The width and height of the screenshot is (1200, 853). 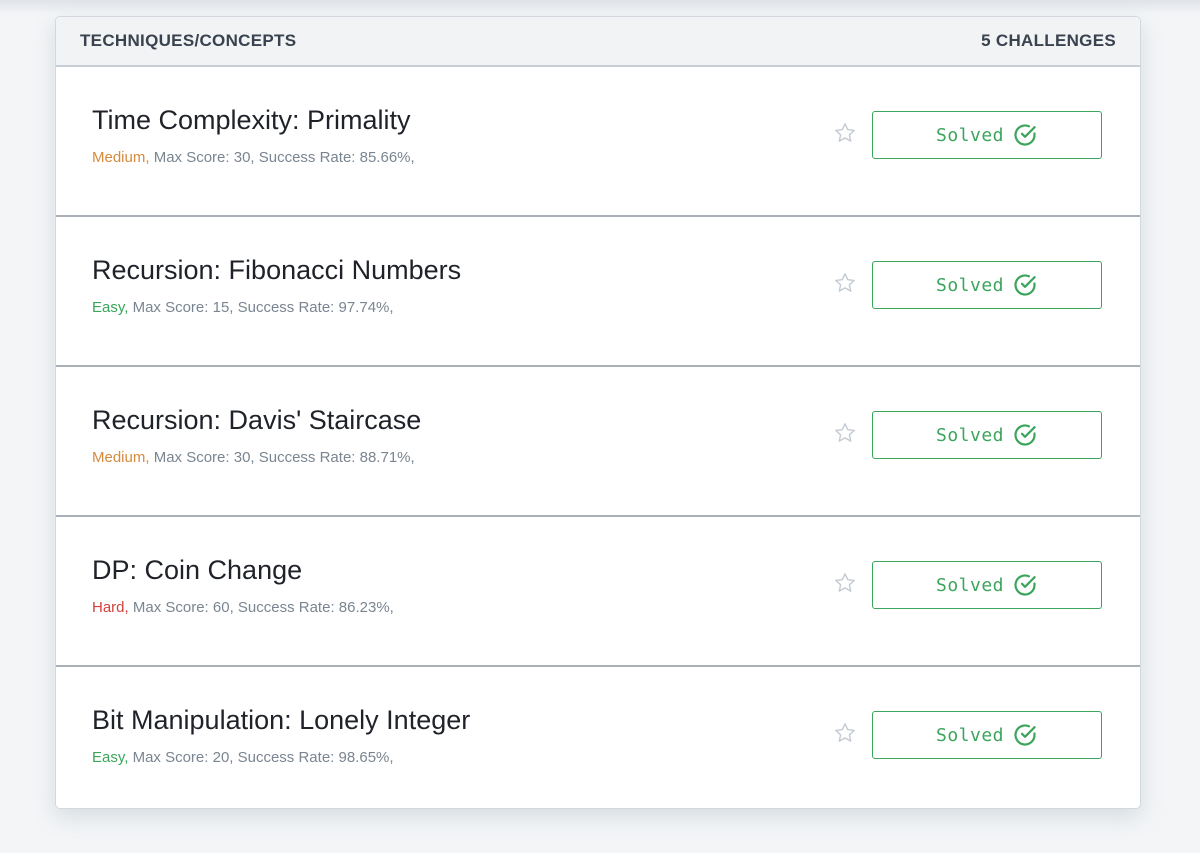 I want to click on challenge-title: Time Complexity: Primality, so click(x=251, y=120).